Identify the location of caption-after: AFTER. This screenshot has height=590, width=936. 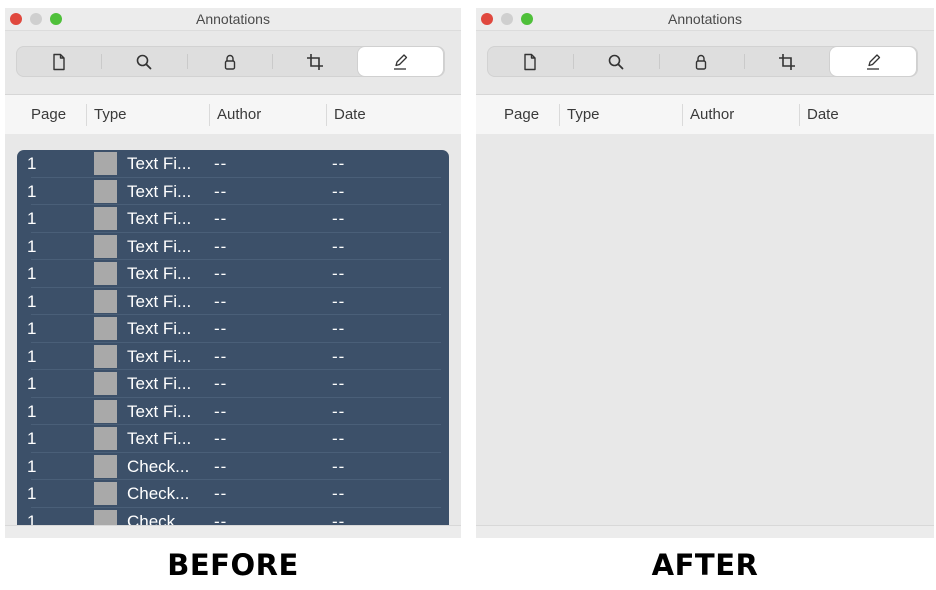
(705, 565).